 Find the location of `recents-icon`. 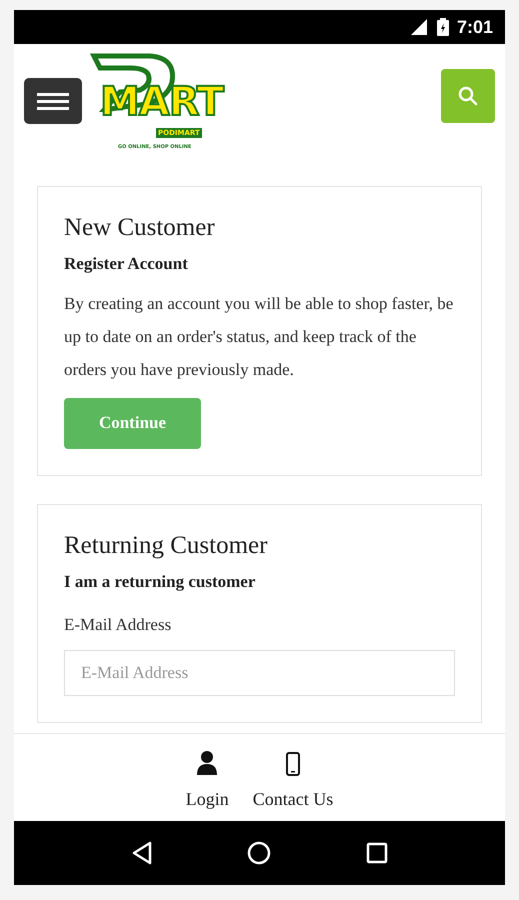

recents-icon is located at coordinates (377, 853).